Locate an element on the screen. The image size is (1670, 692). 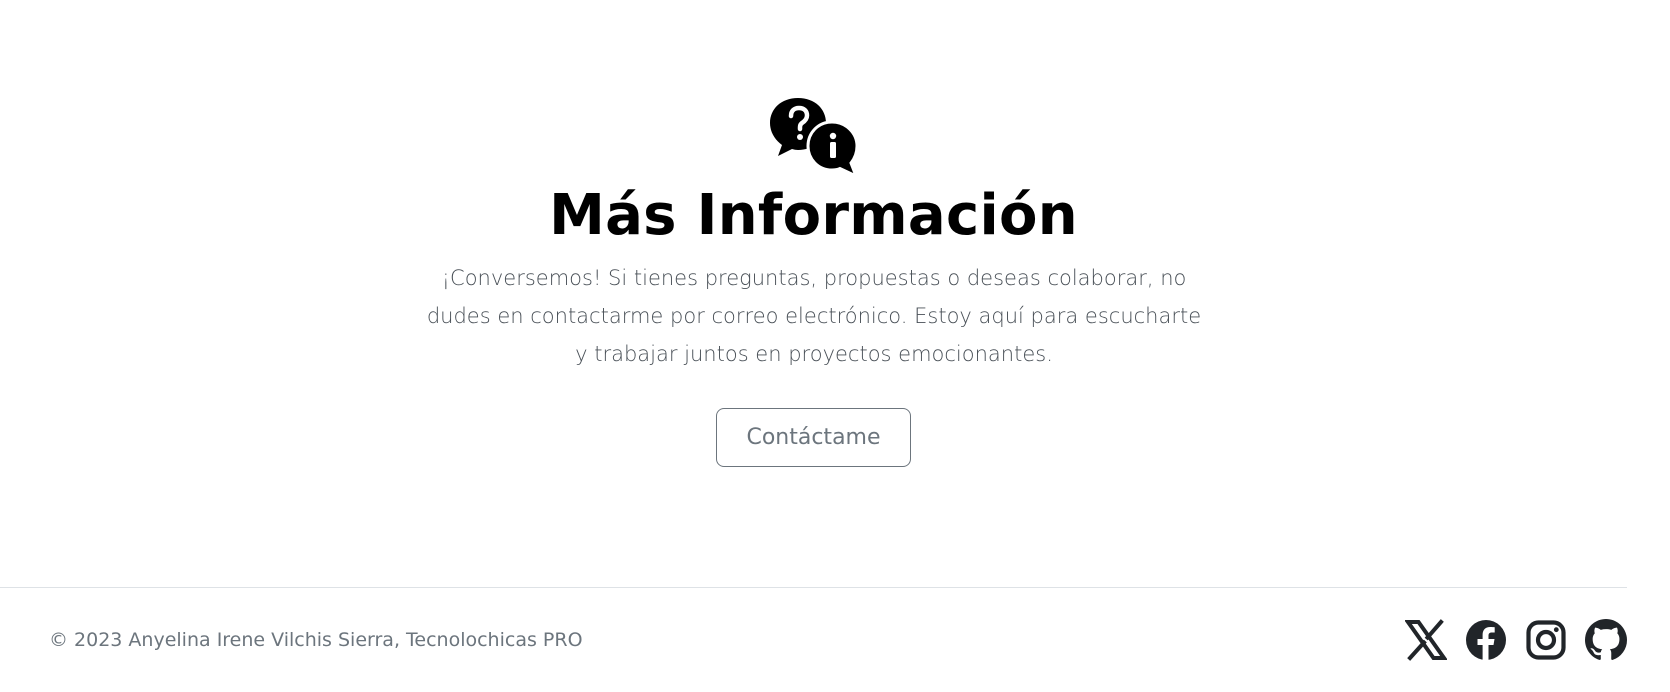
footer-divider is located at coordinates (813, 587).